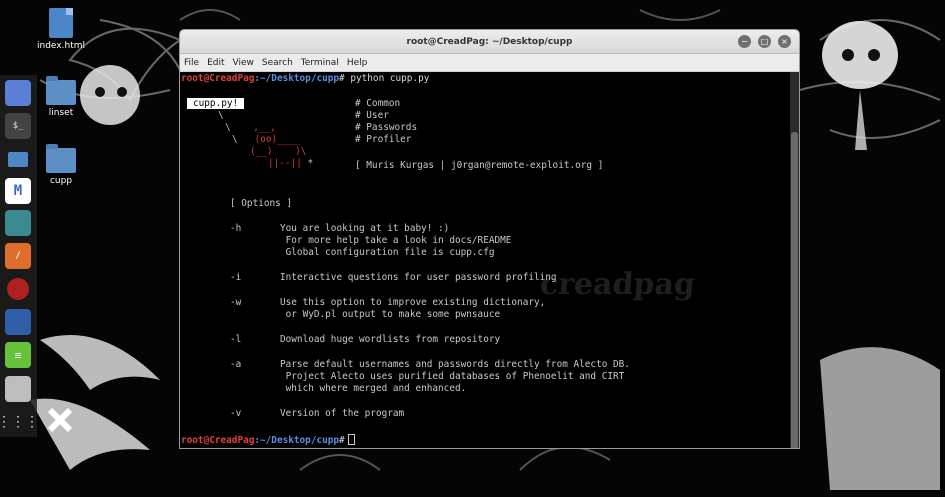  What do you see at coordinates (617, 284) in the screenshot?
I see `watermark: creadpag` at bounding box center [617, 284].